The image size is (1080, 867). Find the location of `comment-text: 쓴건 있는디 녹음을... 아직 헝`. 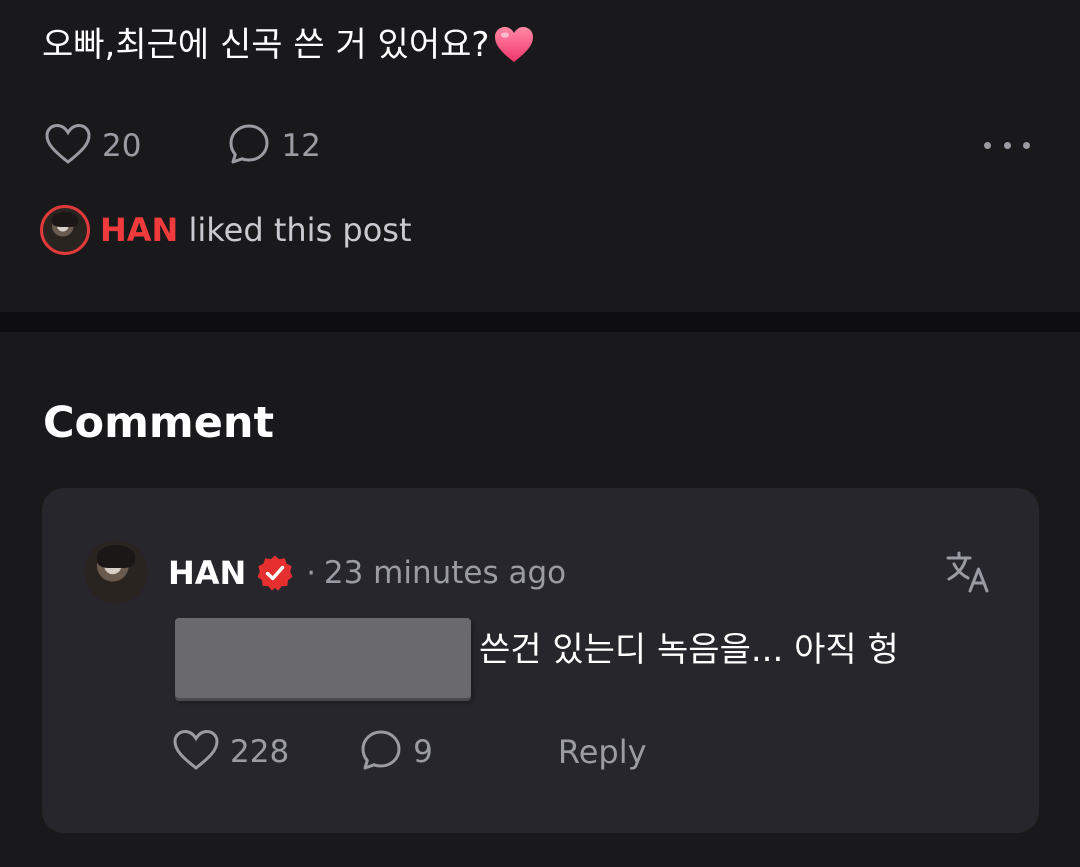

comment-text: 쓴건 있는디 녹음을... 아직 헝 is located at coordinates (689, 650).